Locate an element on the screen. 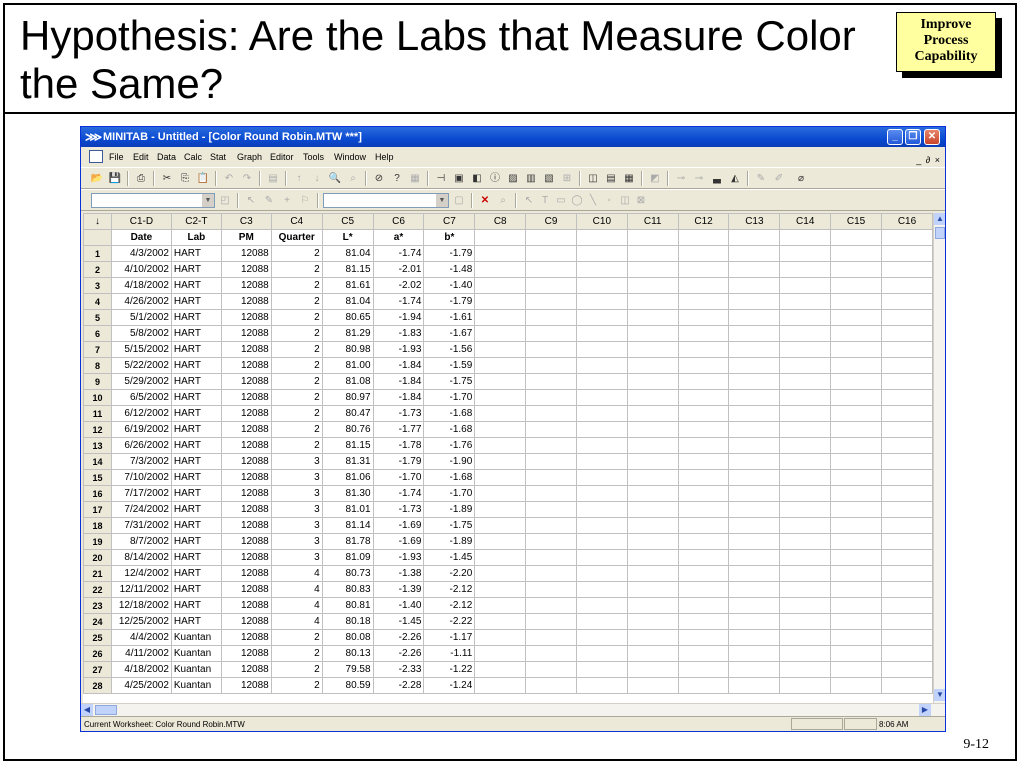  column-header: C9 is located at coordinates (551, 221).